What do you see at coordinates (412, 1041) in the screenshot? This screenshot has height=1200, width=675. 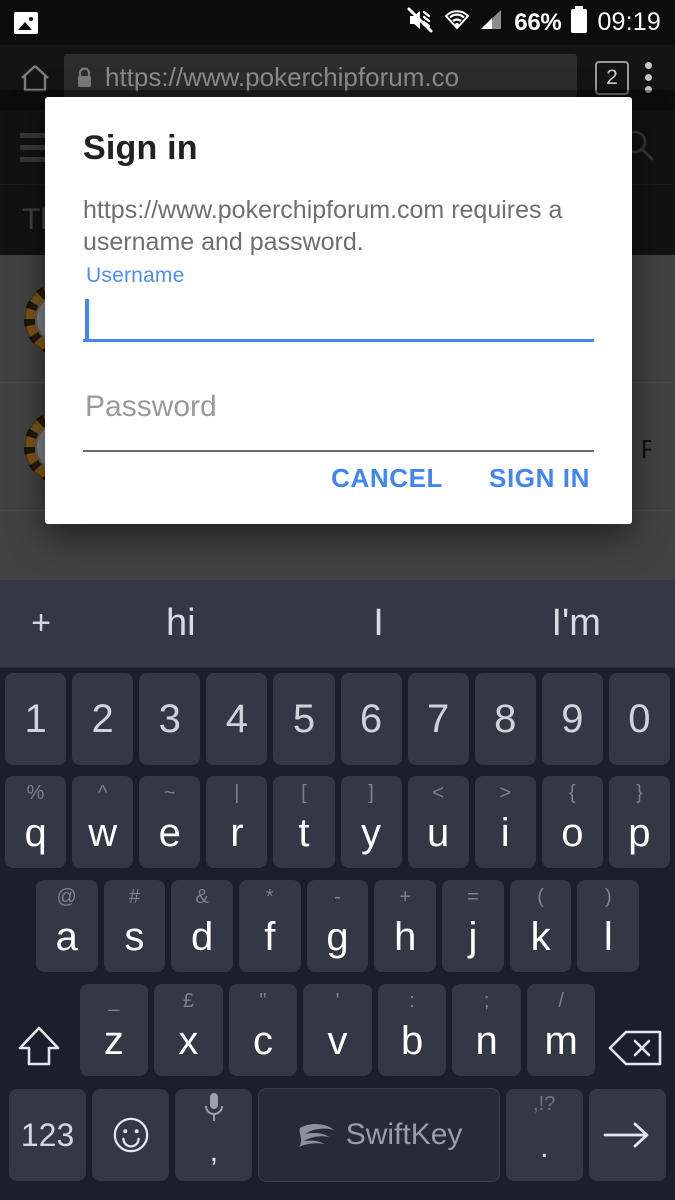 I see `key-b-label: b` at bounding box center [412, 1041].